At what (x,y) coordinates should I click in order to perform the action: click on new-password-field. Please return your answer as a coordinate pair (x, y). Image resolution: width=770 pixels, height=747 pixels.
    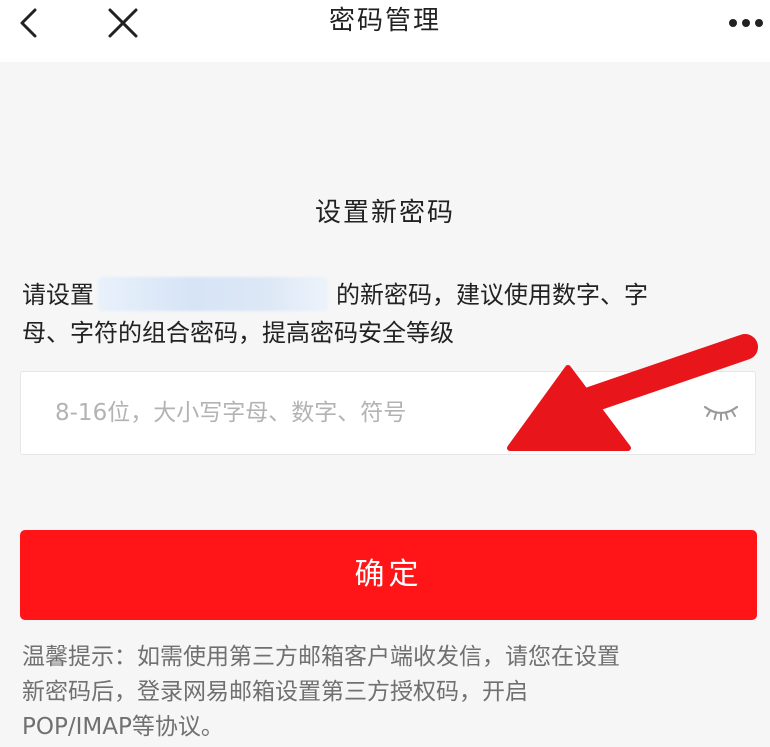
    Looking at the image, I should click on (388, 413).